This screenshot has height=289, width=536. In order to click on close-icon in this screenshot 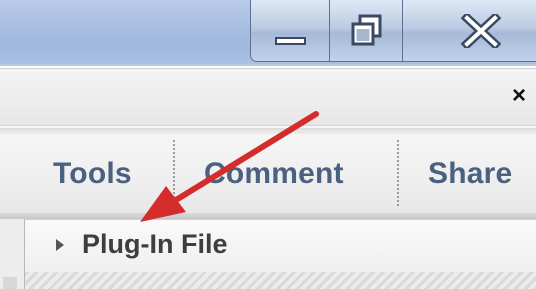, I will do `click(481, 31)`.